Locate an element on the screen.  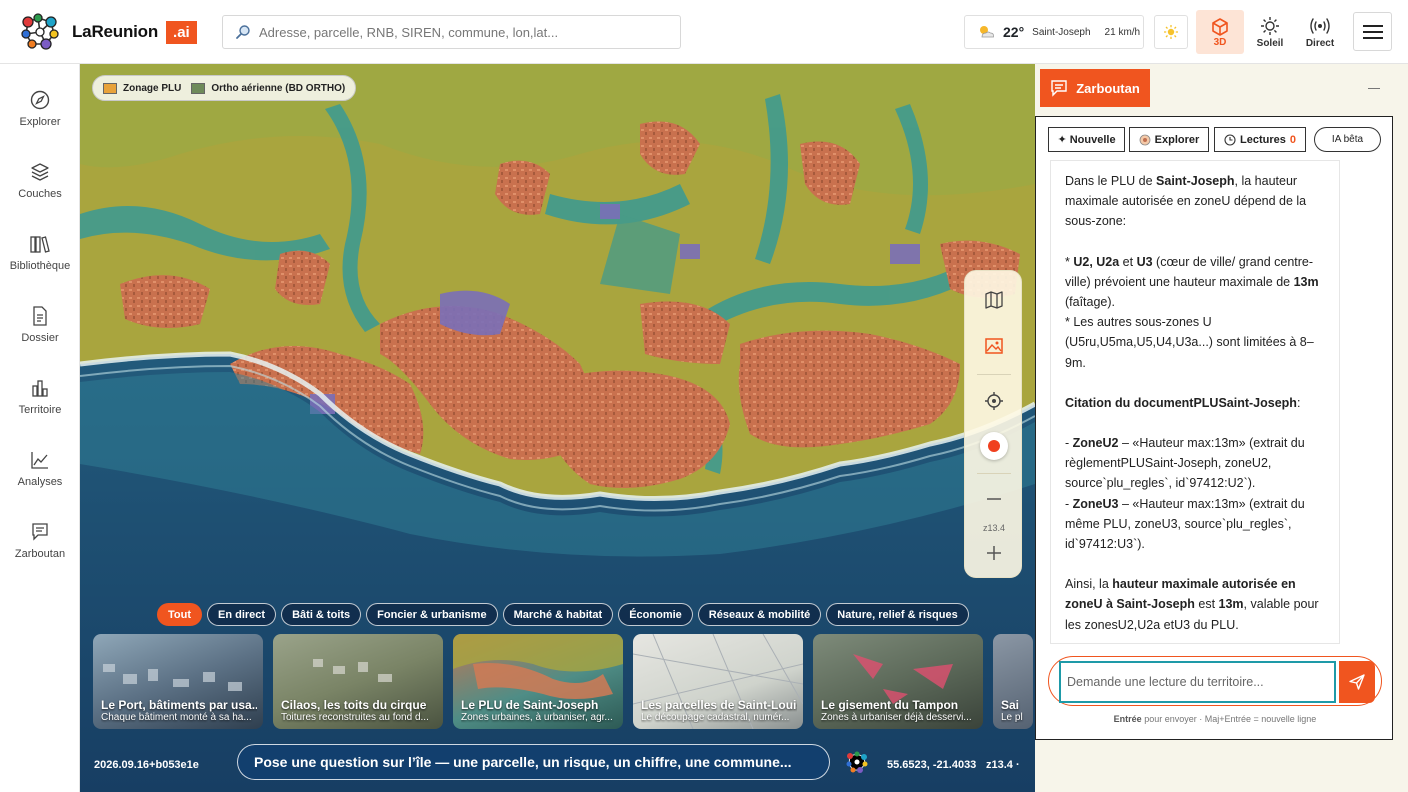
search-bar is located at coordinates (451, 32).